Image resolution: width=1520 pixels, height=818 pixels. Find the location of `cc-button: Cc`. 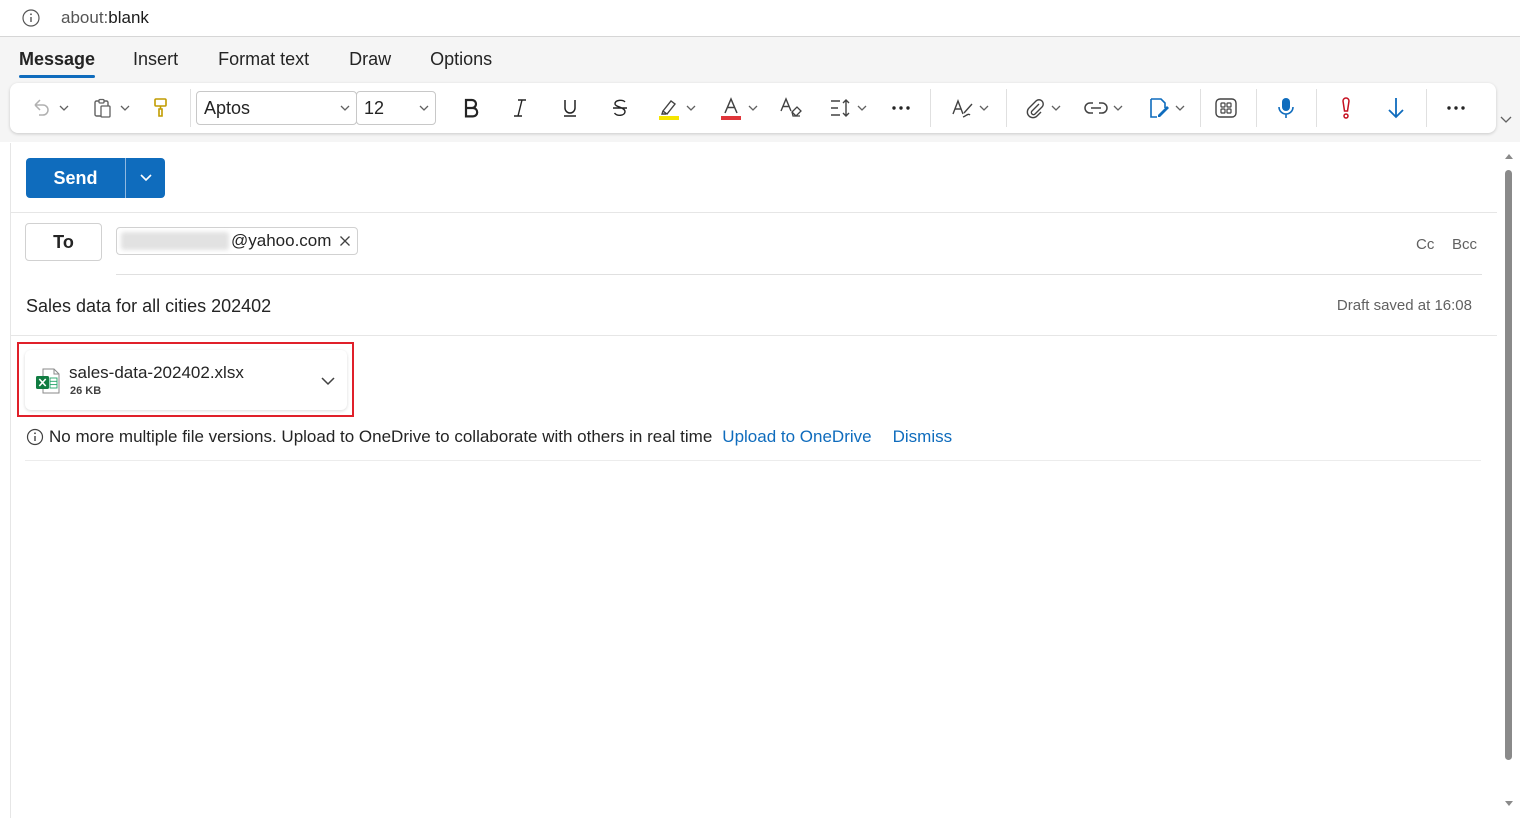

cc-button: Cc is located at coordinates (1425, 244).